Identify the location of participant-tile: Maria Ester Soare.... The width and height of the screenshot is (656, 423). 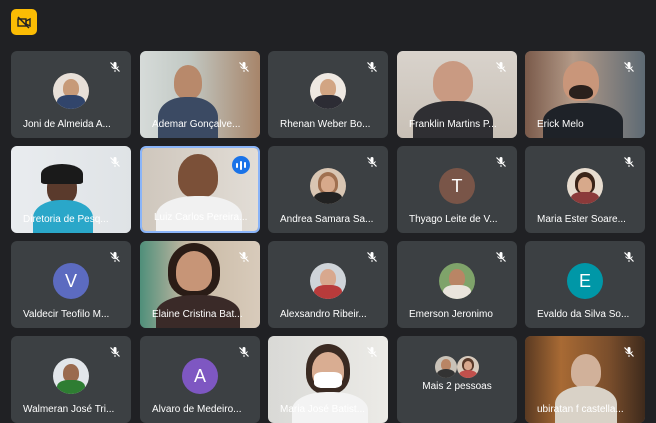
(585, 189).